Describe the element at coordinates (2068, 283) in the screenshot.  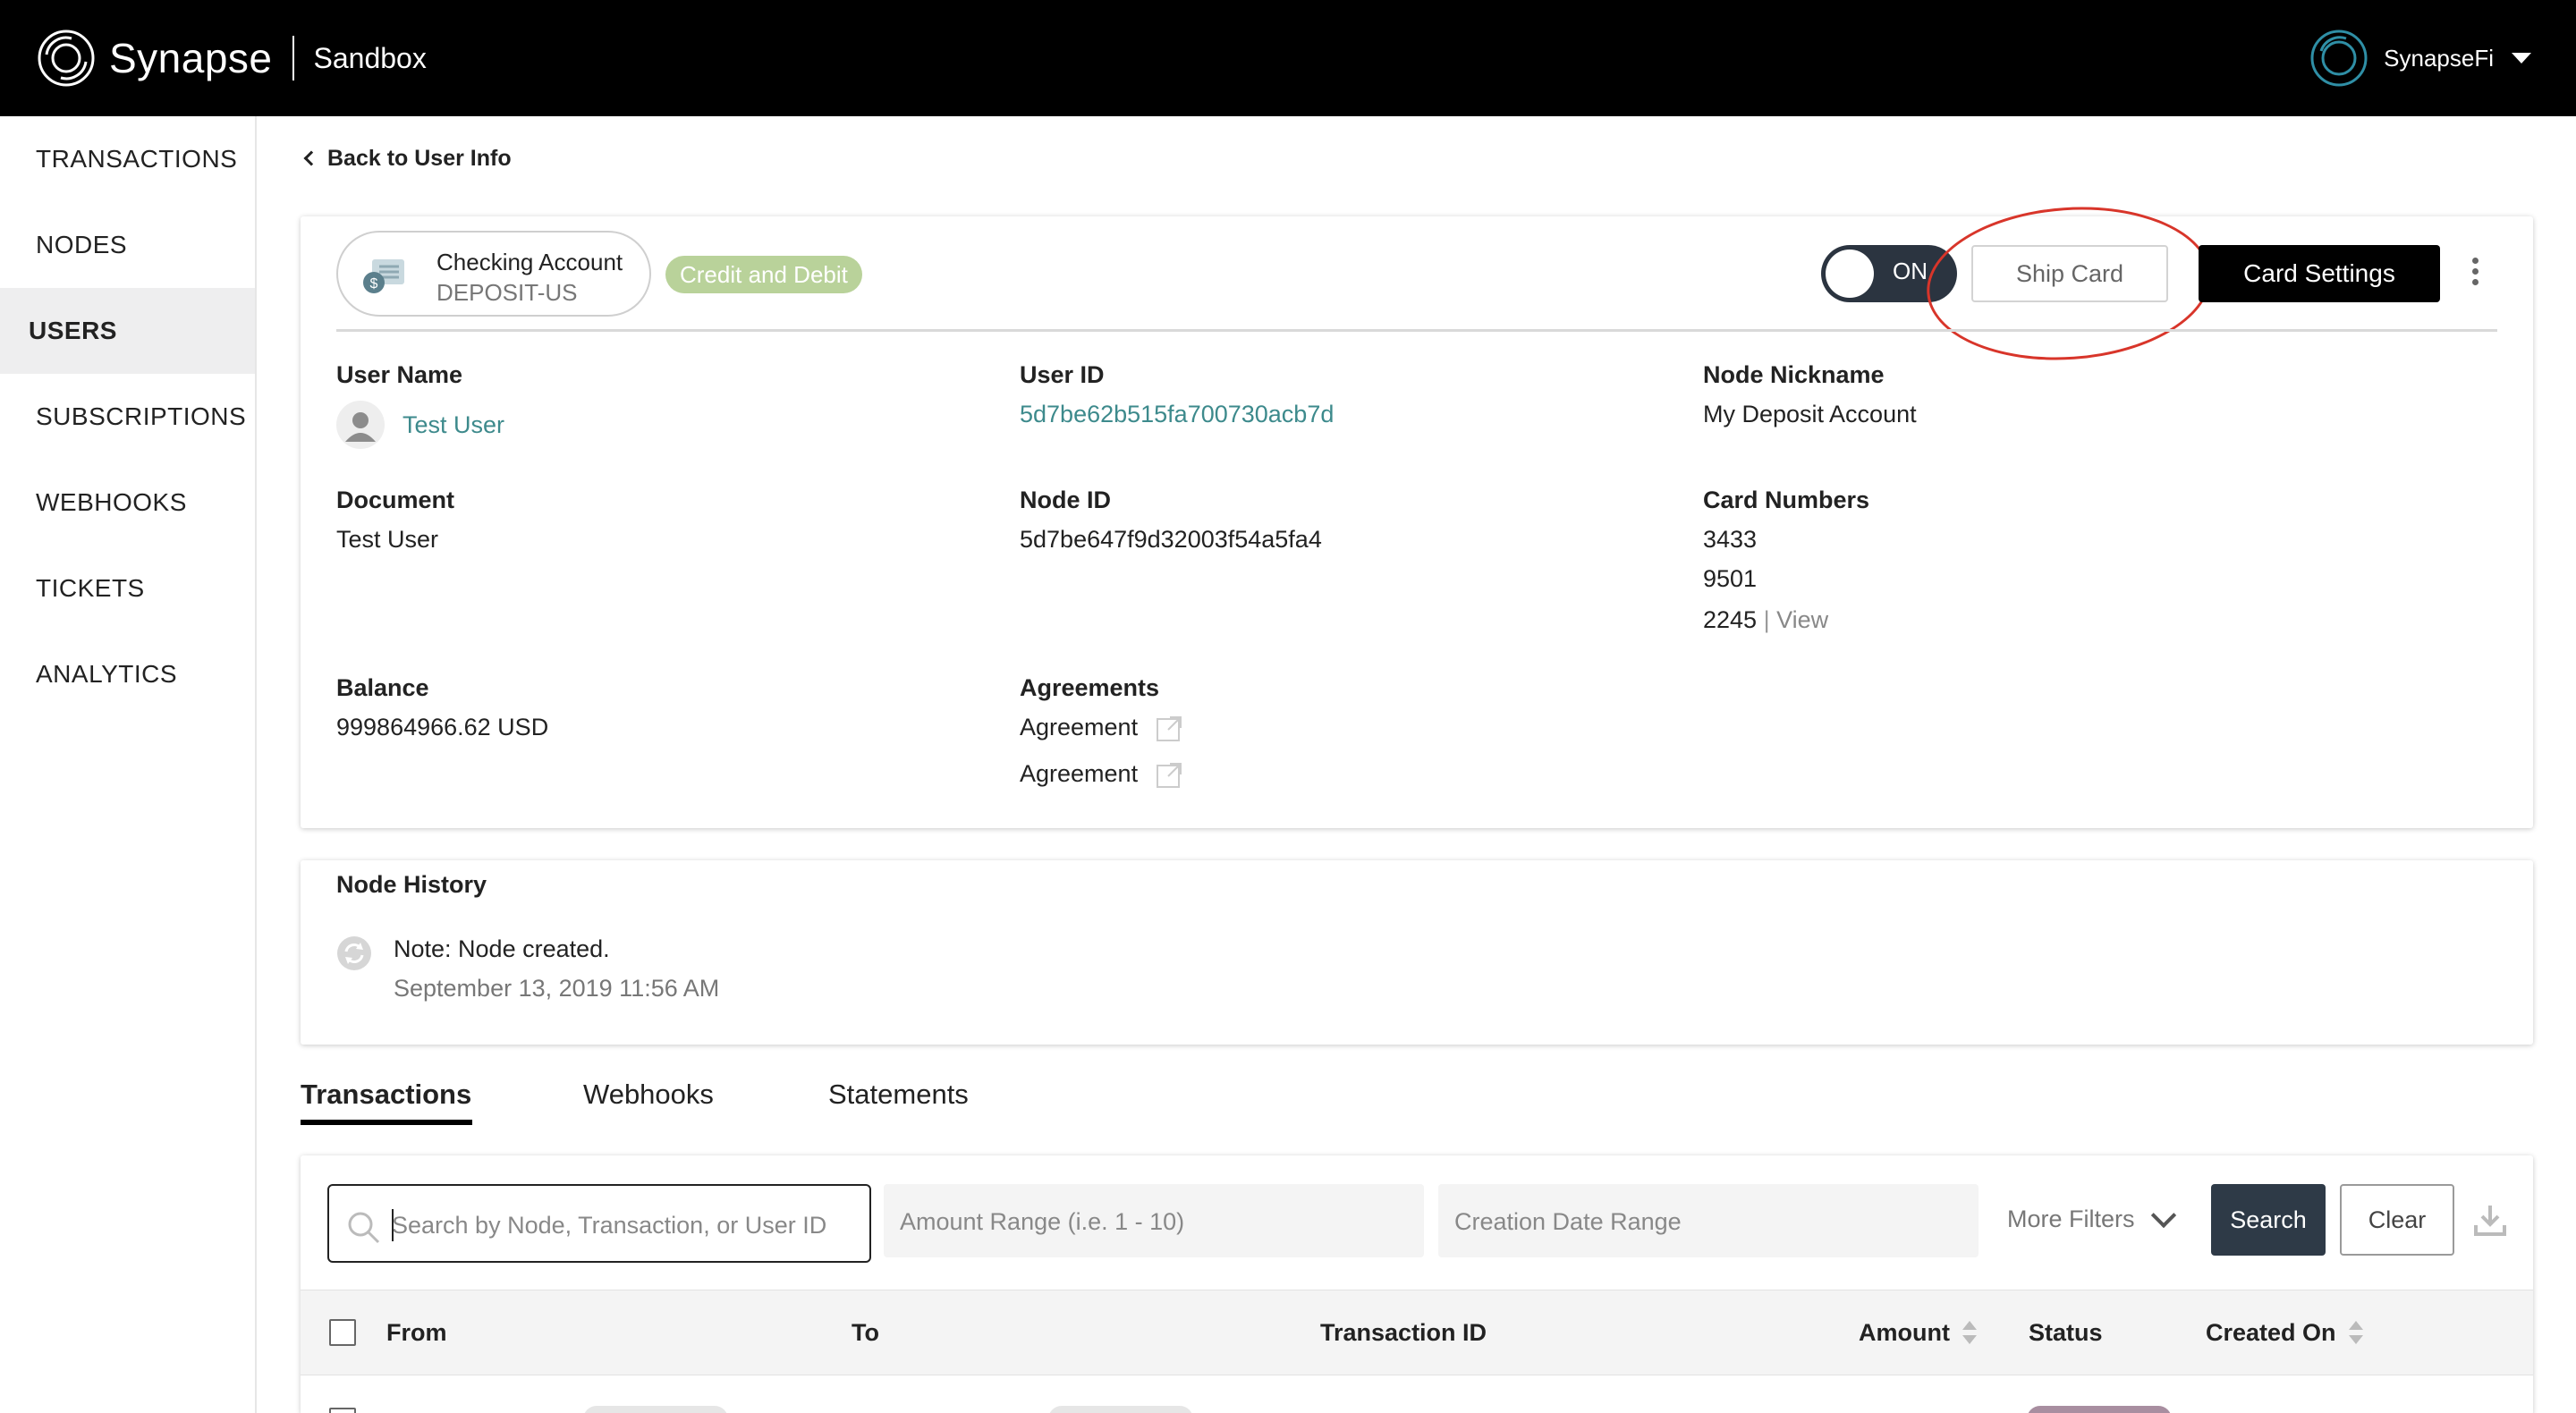
I see `annotation-circle` at that location.